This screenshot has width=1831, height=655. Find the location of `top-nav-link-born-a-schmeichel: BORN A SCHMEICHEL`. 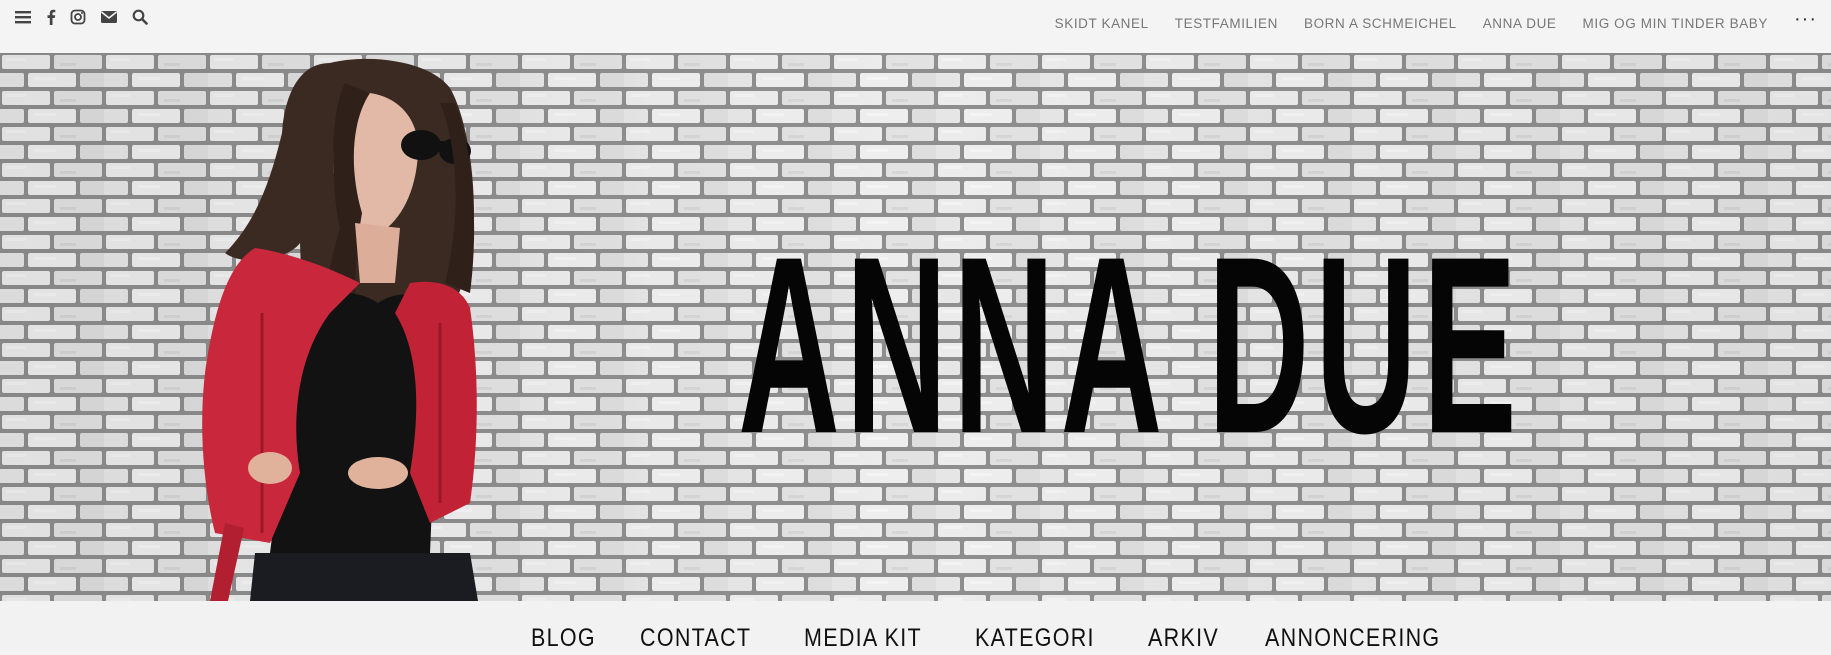

top-nav-link-born-a-schmeichel: BORN A SCHMEICHEL is located at coordinates (1380, 23).